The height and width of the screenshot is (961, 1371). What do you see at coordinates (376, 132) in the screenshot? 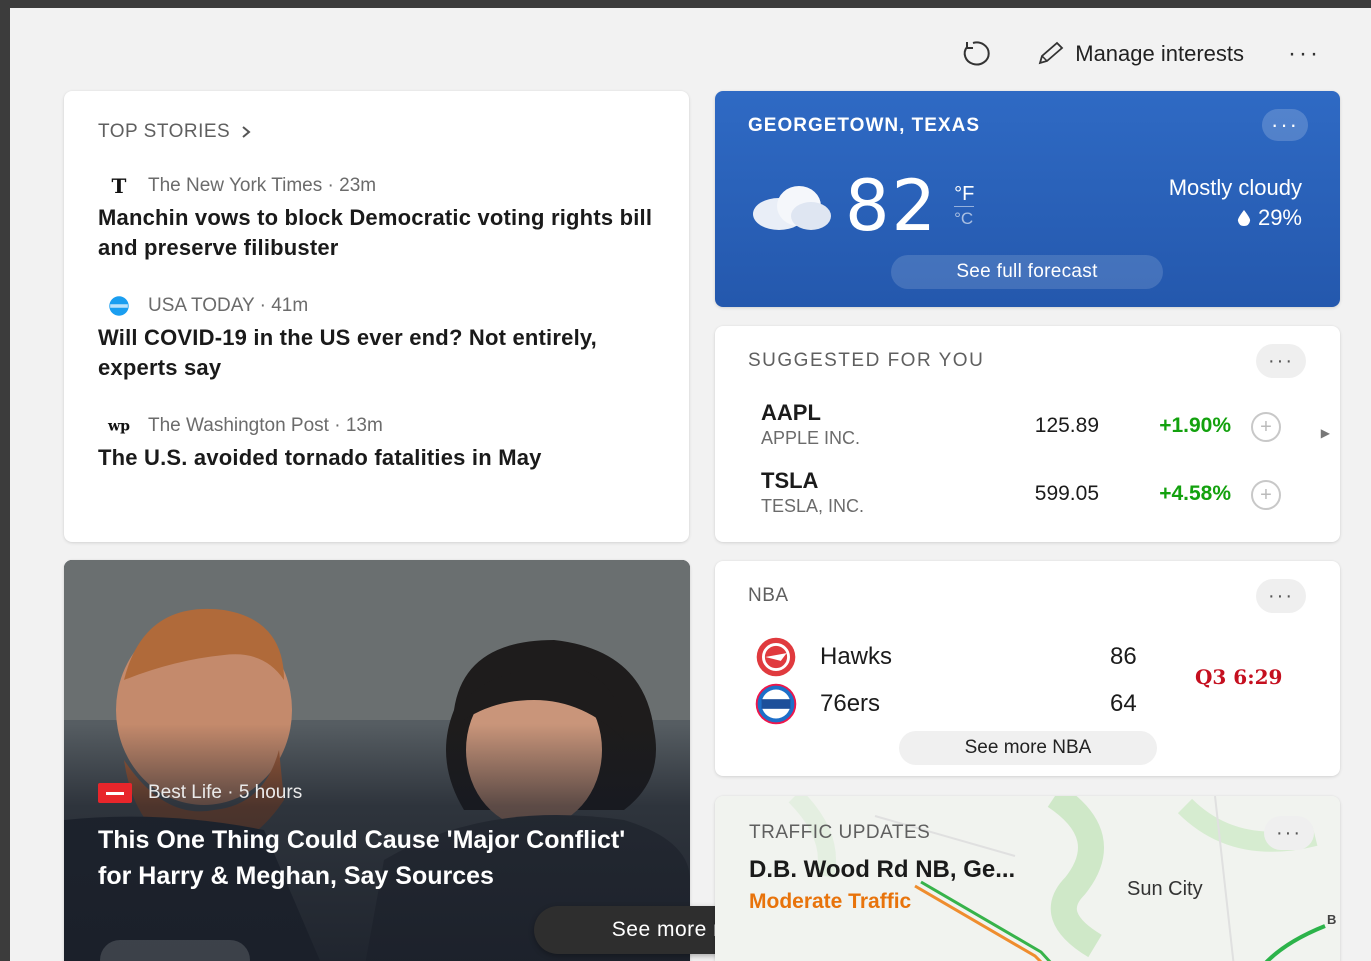
I see `top-stories-header: TOP STORIES` at bounding box center [376, 132].